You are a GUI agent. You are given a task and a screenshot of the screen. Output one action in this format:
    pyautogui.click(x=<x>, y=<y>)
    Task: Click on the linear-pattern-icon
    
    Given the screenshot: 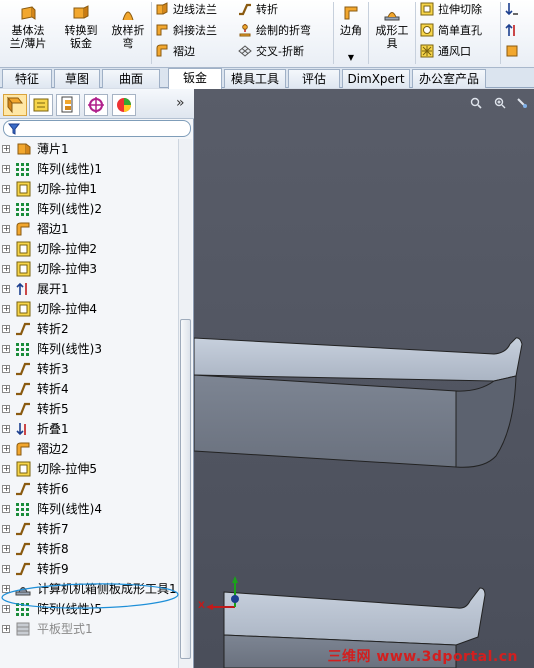 What is the action you would take?
    pyautogui.click(x=22, y=609)
    